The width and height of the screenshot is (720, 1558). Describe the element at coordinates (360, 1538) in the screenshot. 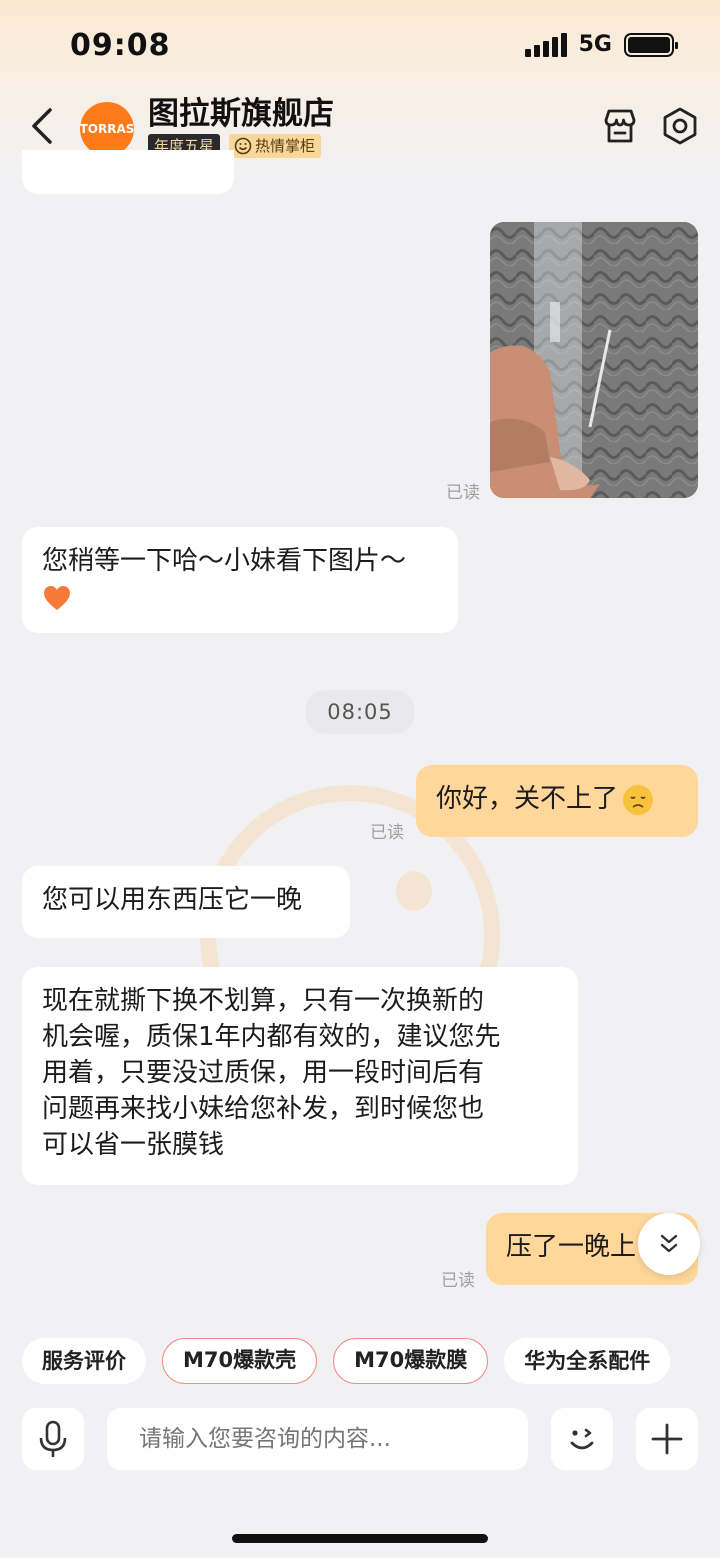

I see `home-indicator` at that location.